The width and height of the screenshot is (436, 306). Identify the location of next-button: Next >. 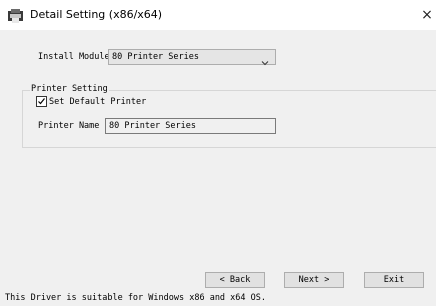
(314, 280).